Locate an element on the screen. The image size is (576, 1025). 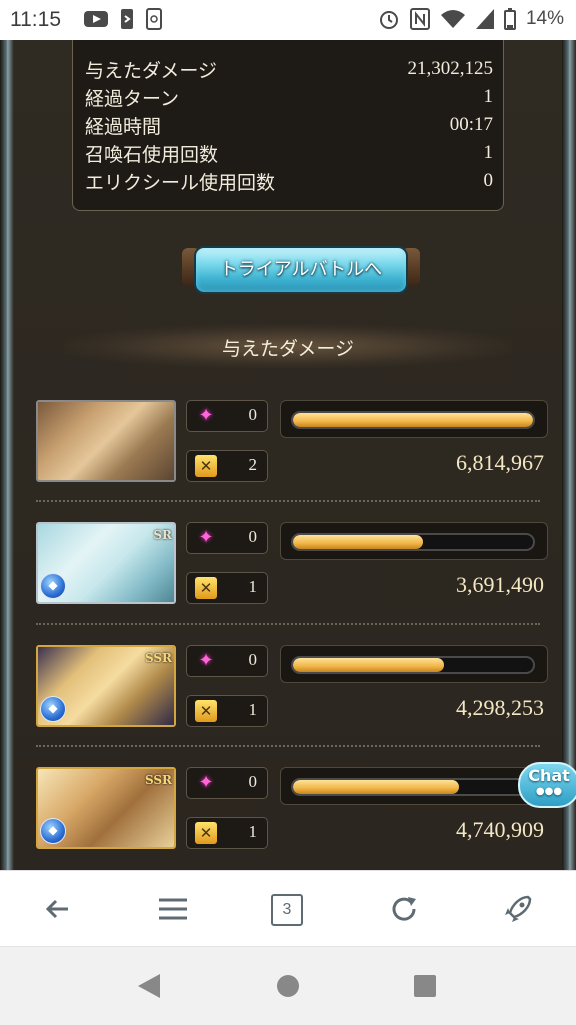
signal-icon is located at coordinates (484, 19).